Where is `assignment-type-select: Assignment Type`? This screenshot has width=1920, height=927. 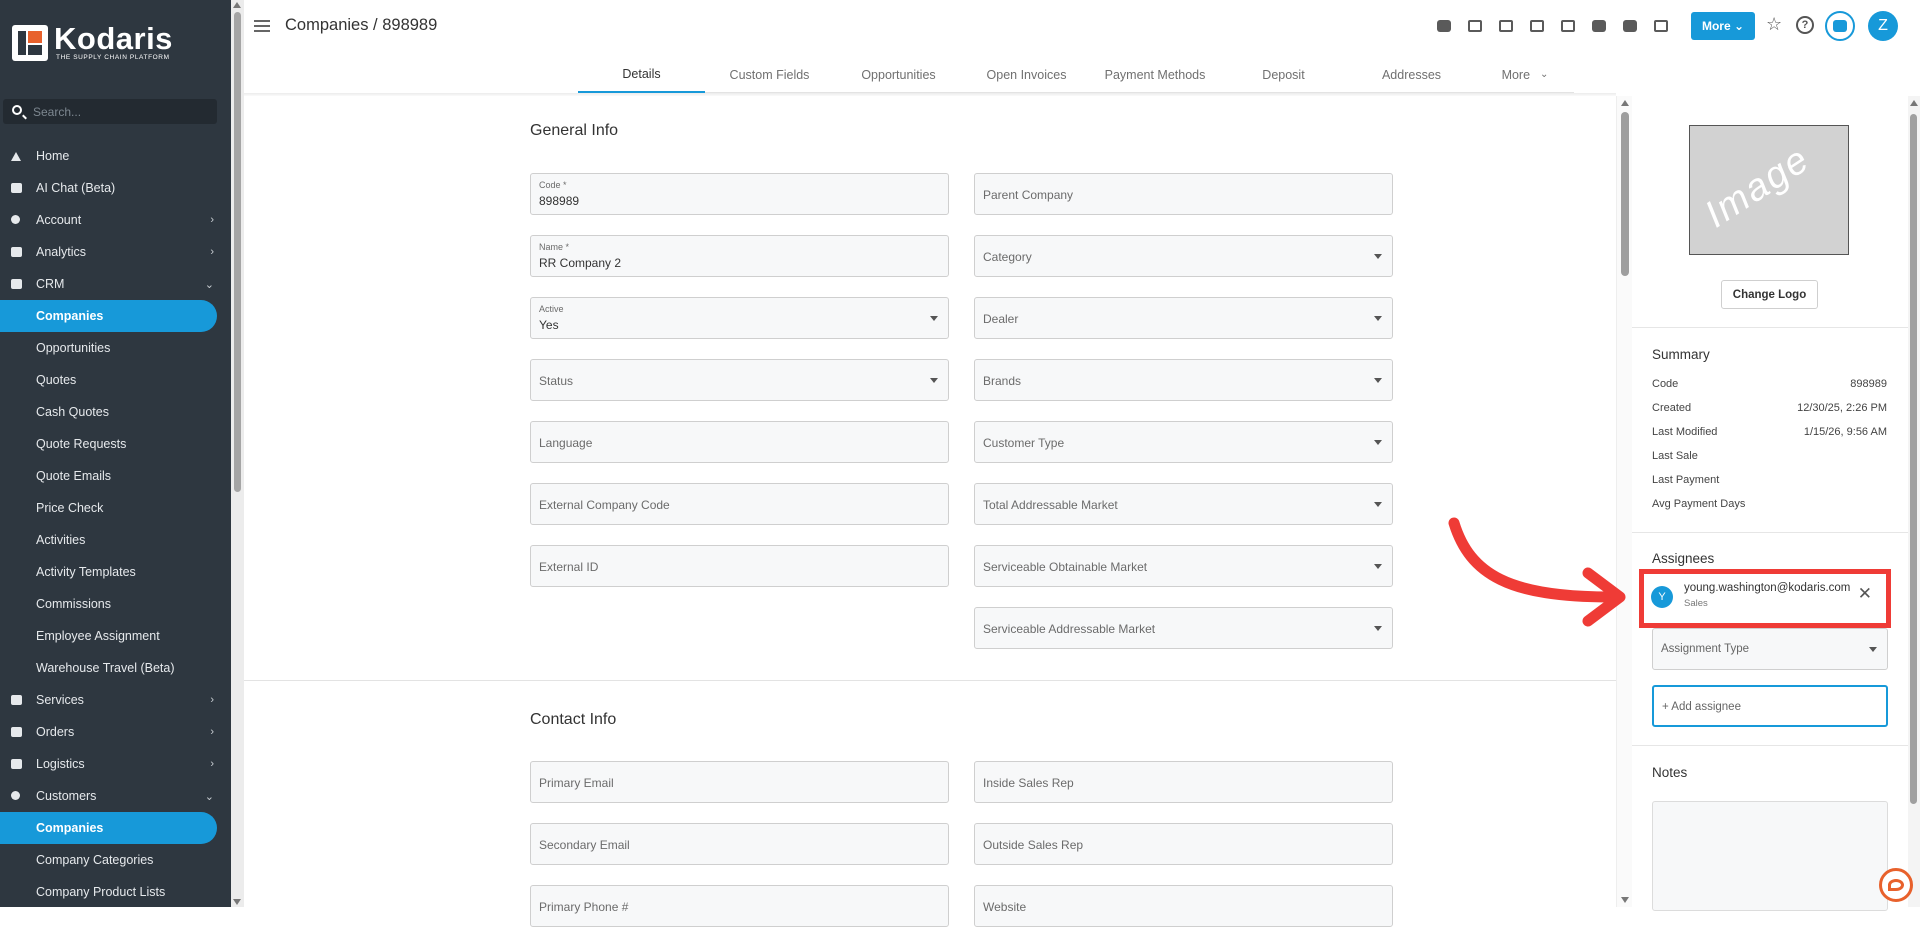
assignment-type-select: Assignment Type is located at coordinates (1770, 649).